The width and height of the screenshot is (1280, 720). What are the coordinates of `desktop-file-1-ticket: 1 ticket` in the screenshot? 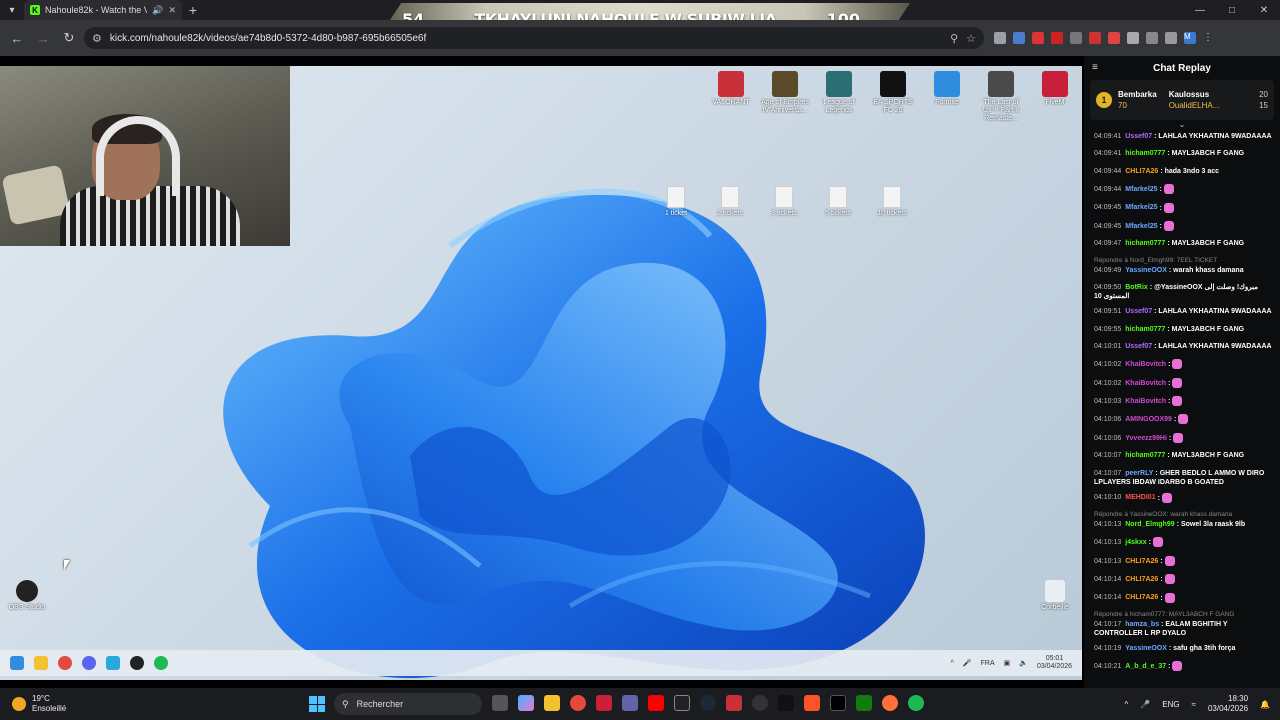 It's located at (676, 201).